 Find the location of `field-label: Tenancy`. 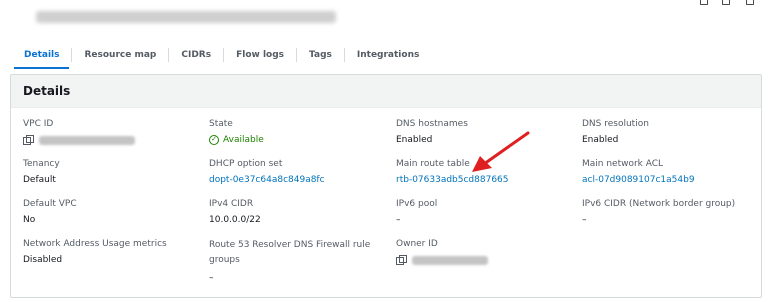

field-label: Tenancy is located at coordinates (41, 164).